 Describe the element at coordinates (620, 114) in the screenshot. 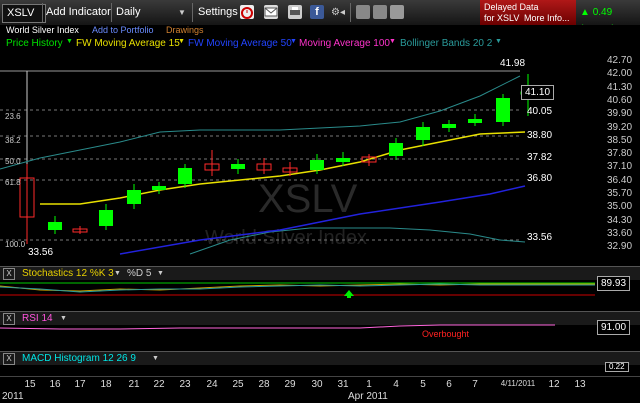

I see `price-axis-label: 39.90` at that location.